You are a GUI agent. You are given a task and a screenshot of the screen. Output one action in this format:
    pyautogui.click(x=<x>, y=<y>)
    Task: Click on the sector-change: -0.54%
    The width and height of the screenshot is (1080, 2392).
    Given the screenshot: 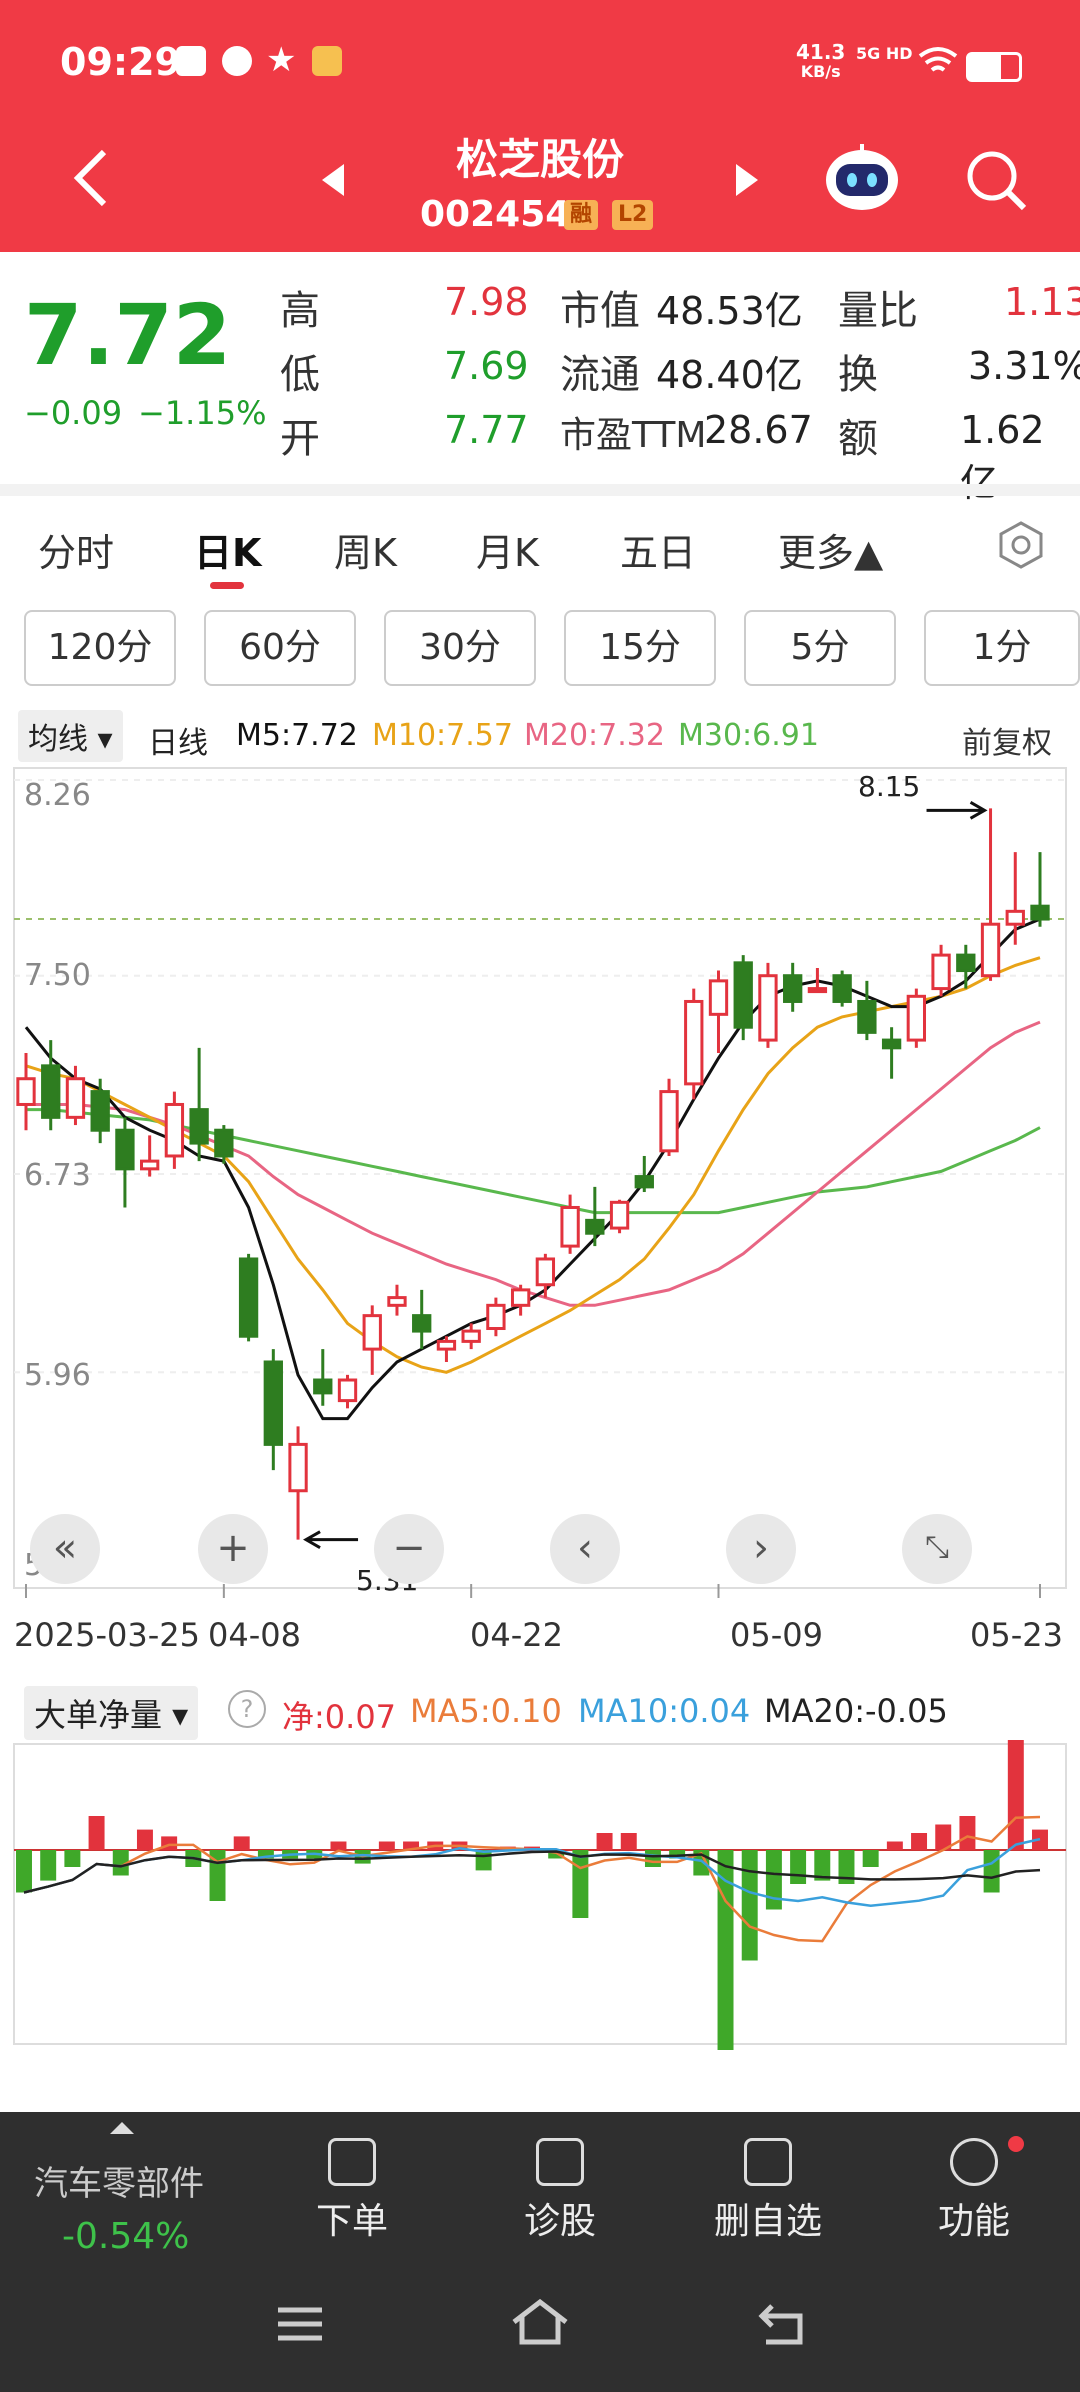 What is the action you would take?
    pyautogui.click(x=126, y=2236)
    